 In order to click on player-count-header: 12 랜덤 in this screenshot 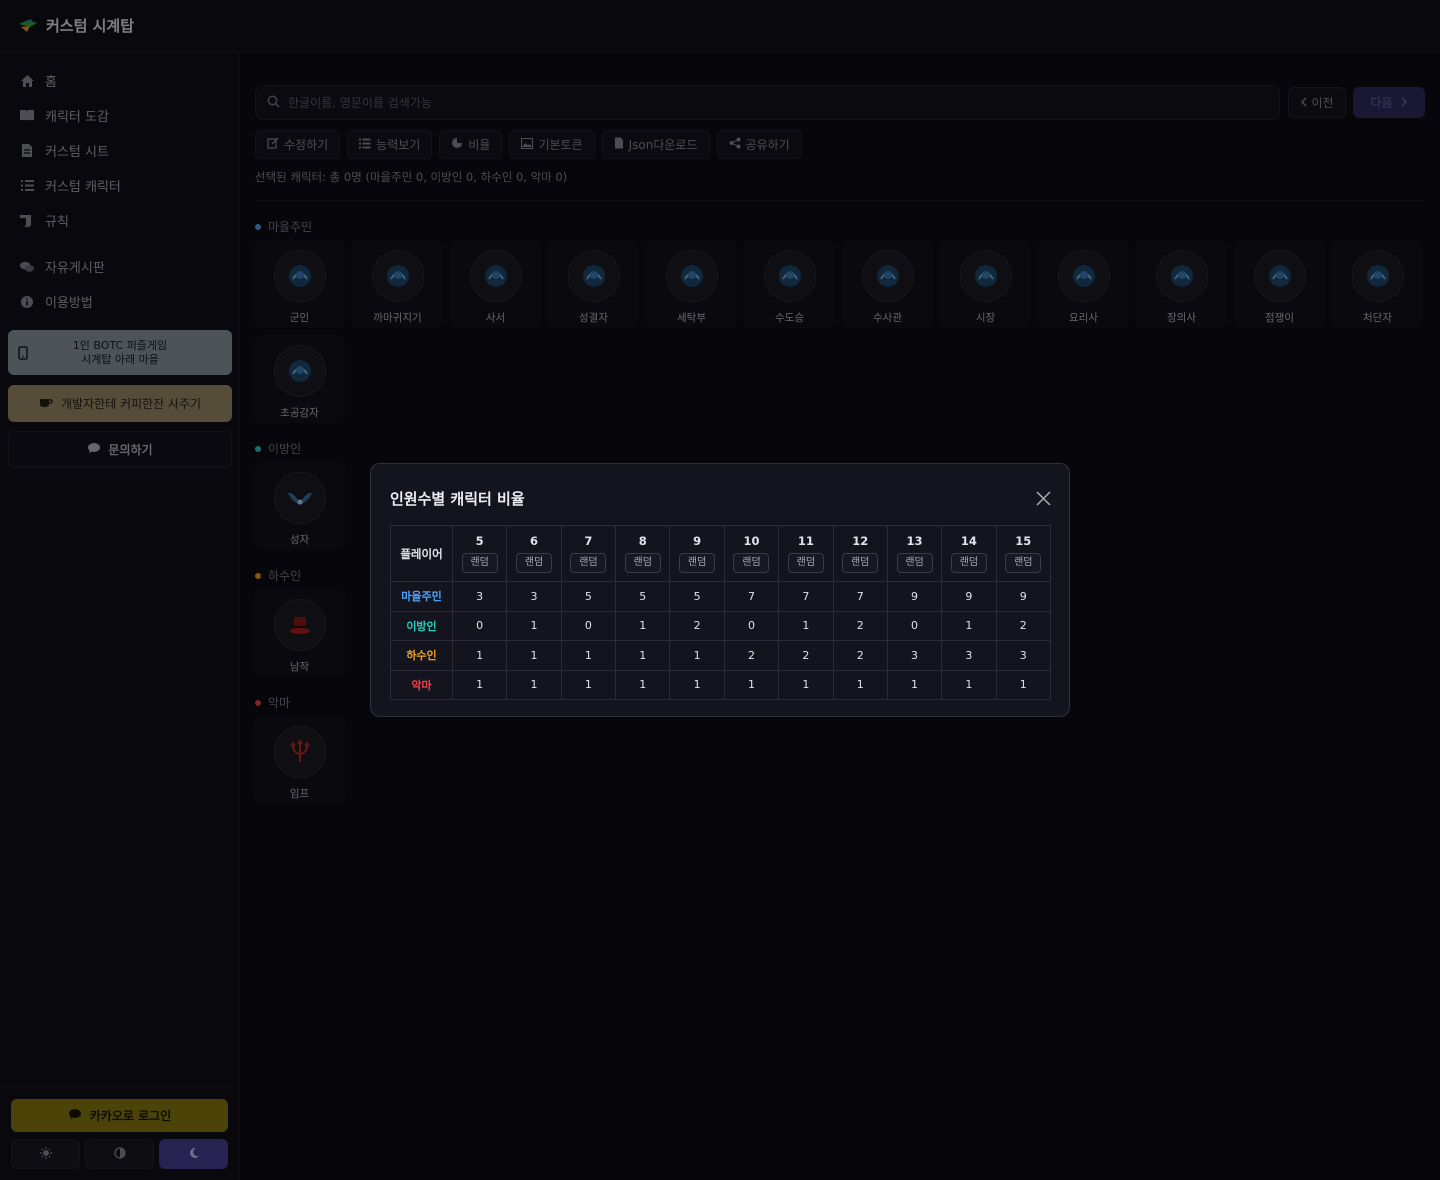, I will do `click(860, 553)`.